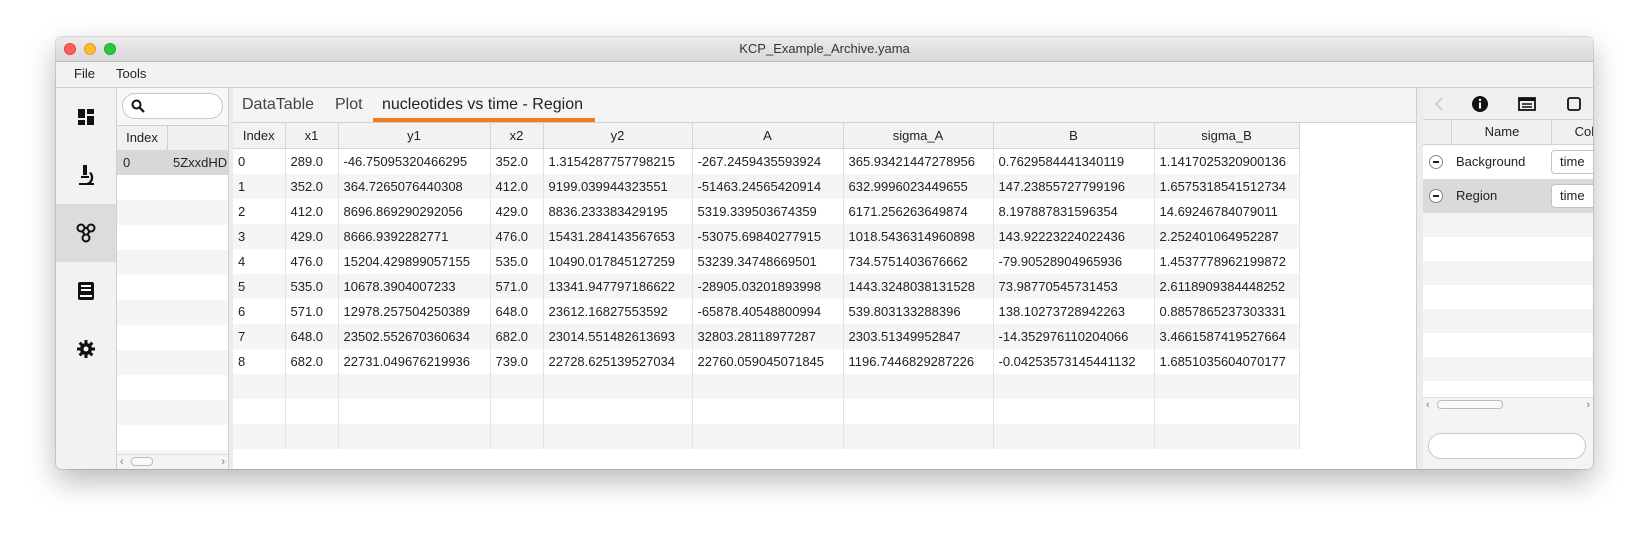  What do you see at coordinates (517, 211) in the screenshot?
I see `cell-x2: 429.0` at bounding box center [517, 211].